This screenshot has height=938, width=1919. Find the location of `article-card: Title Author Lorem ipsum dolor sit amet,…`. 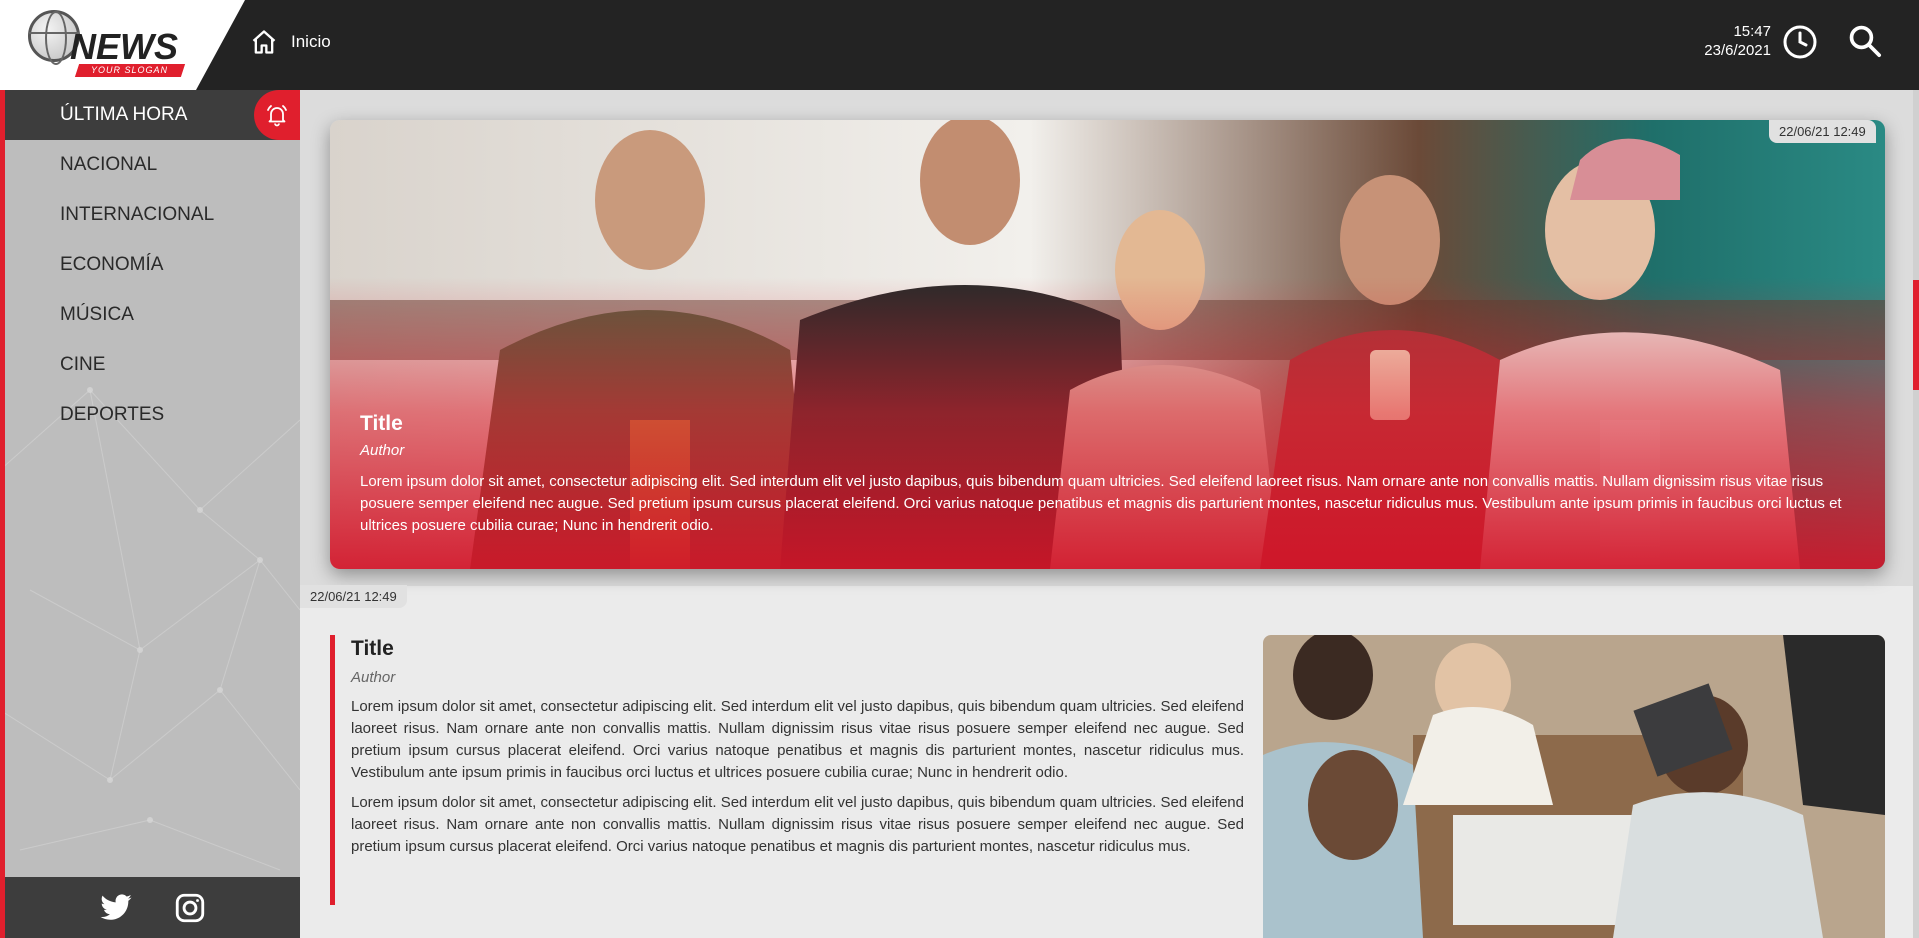

article-card: Title Author Lorem ipsum dolor sit amet,… is located at coordinates (787, 770).